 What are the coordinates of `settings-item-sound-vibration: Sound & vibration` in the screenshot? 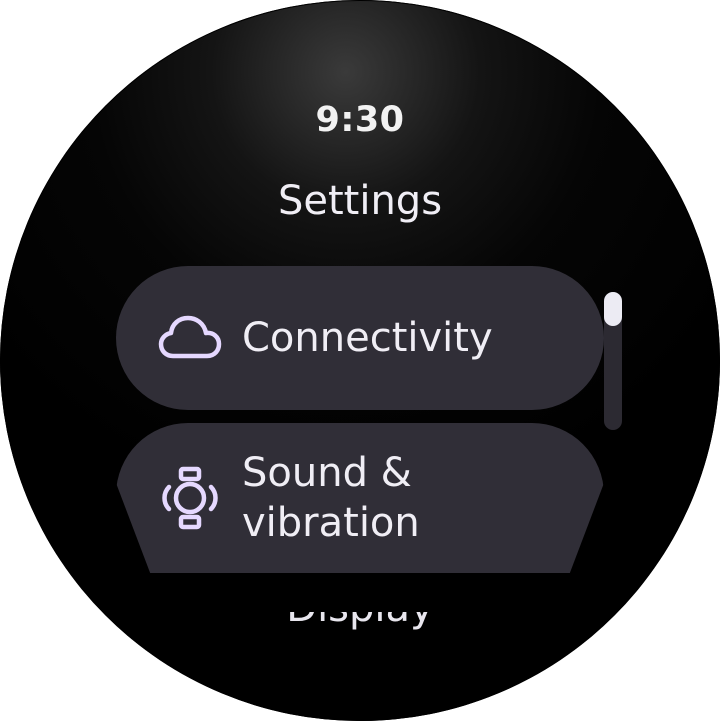 It's located at (360, 498).